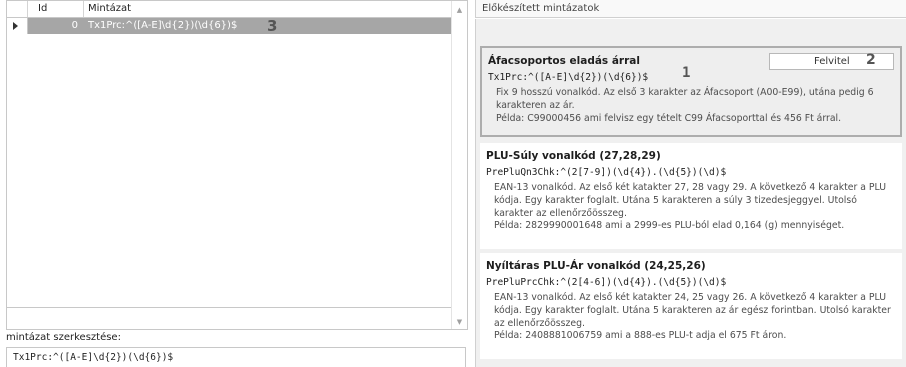 This screenshot has height=367, width=906. What do you see at coordinates (459, 322) in the screenshot?
I see `scroll-down-arrow-icon: ▼` at bounding box center [459, 322].